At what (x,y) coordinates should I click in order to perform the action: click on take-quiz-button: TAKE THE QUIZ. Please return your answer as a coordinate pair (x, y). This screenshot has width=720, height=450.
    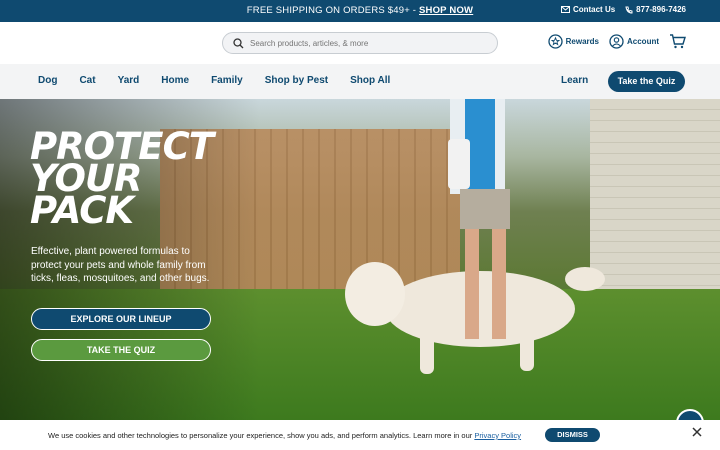
    Looking at the image, I should click on (121, 350).